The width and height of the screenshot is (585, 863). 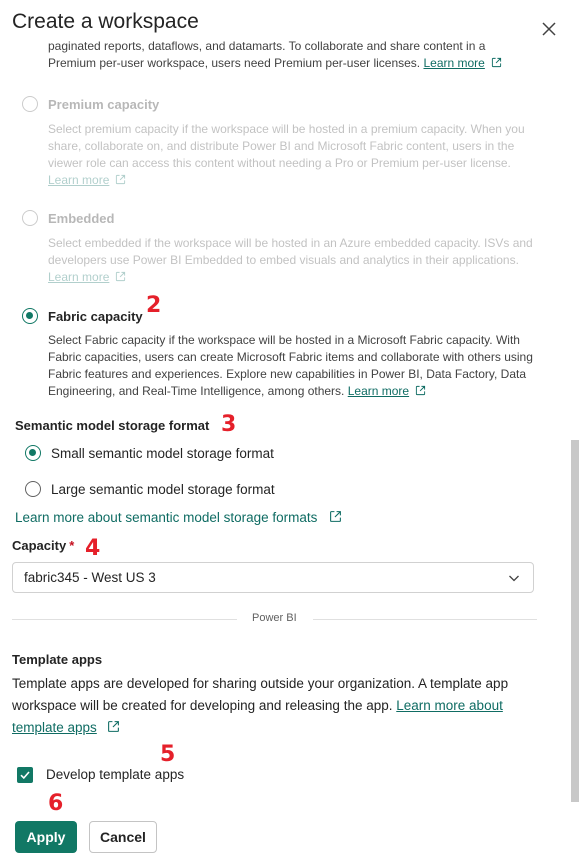 I want to click on small-storage-label: Small semantic model storage format, so click(x=162, y=453).